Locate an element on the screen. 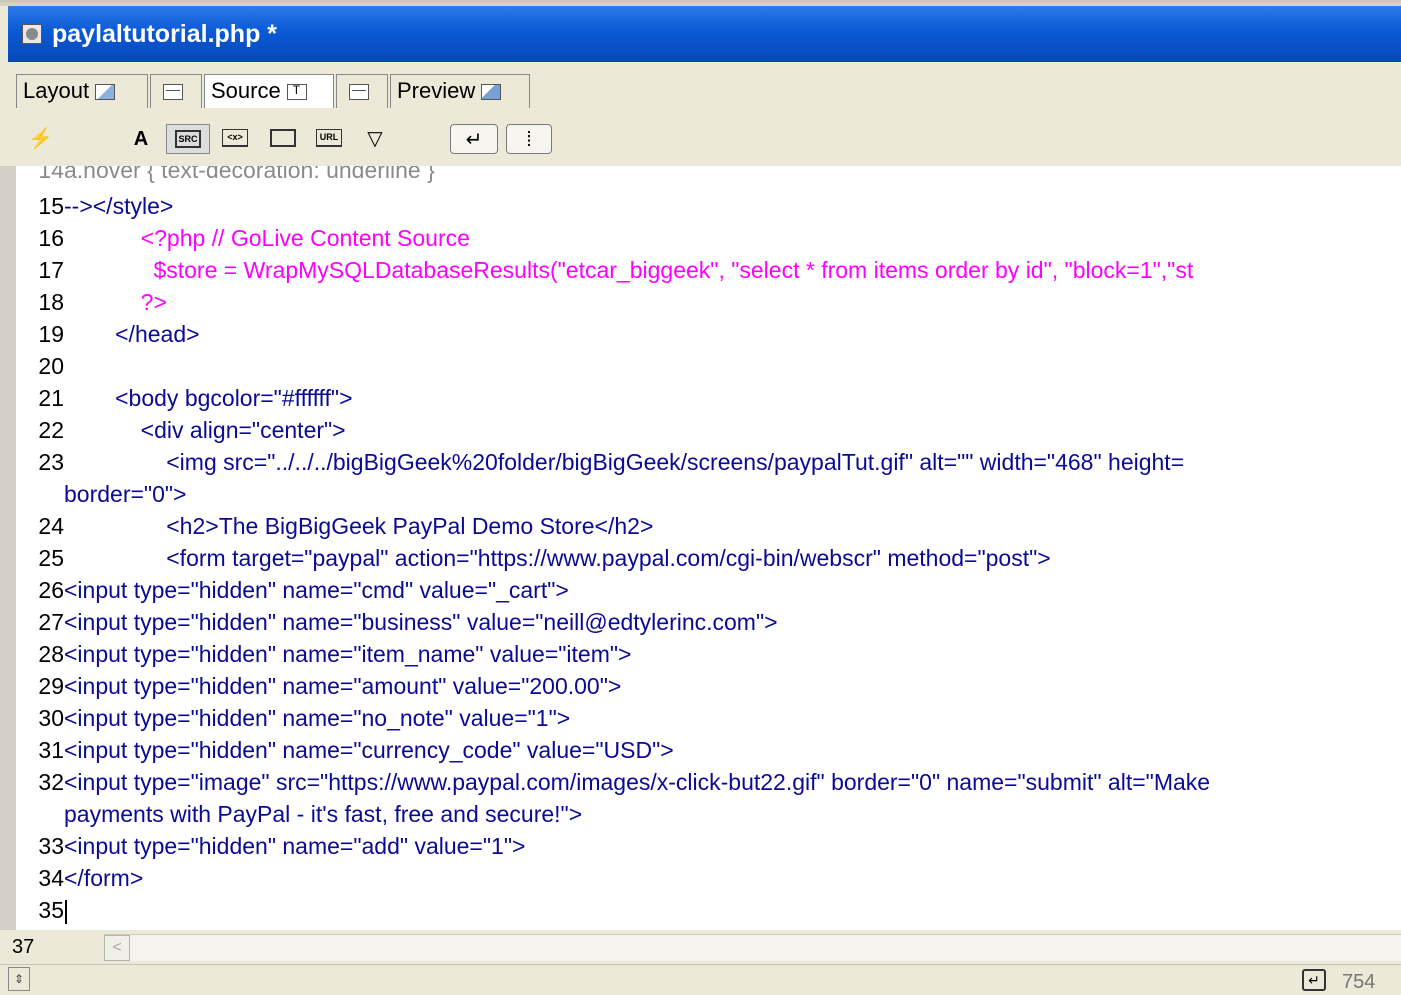  tab-source: Source is located at coordinates (269, 91).